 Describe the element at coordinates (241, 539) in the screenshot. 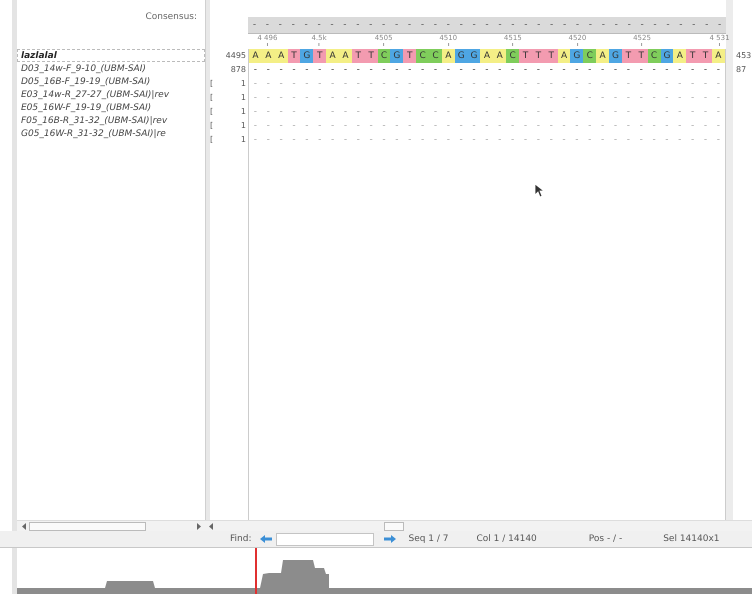

I see `find-label: Find:` at that location.